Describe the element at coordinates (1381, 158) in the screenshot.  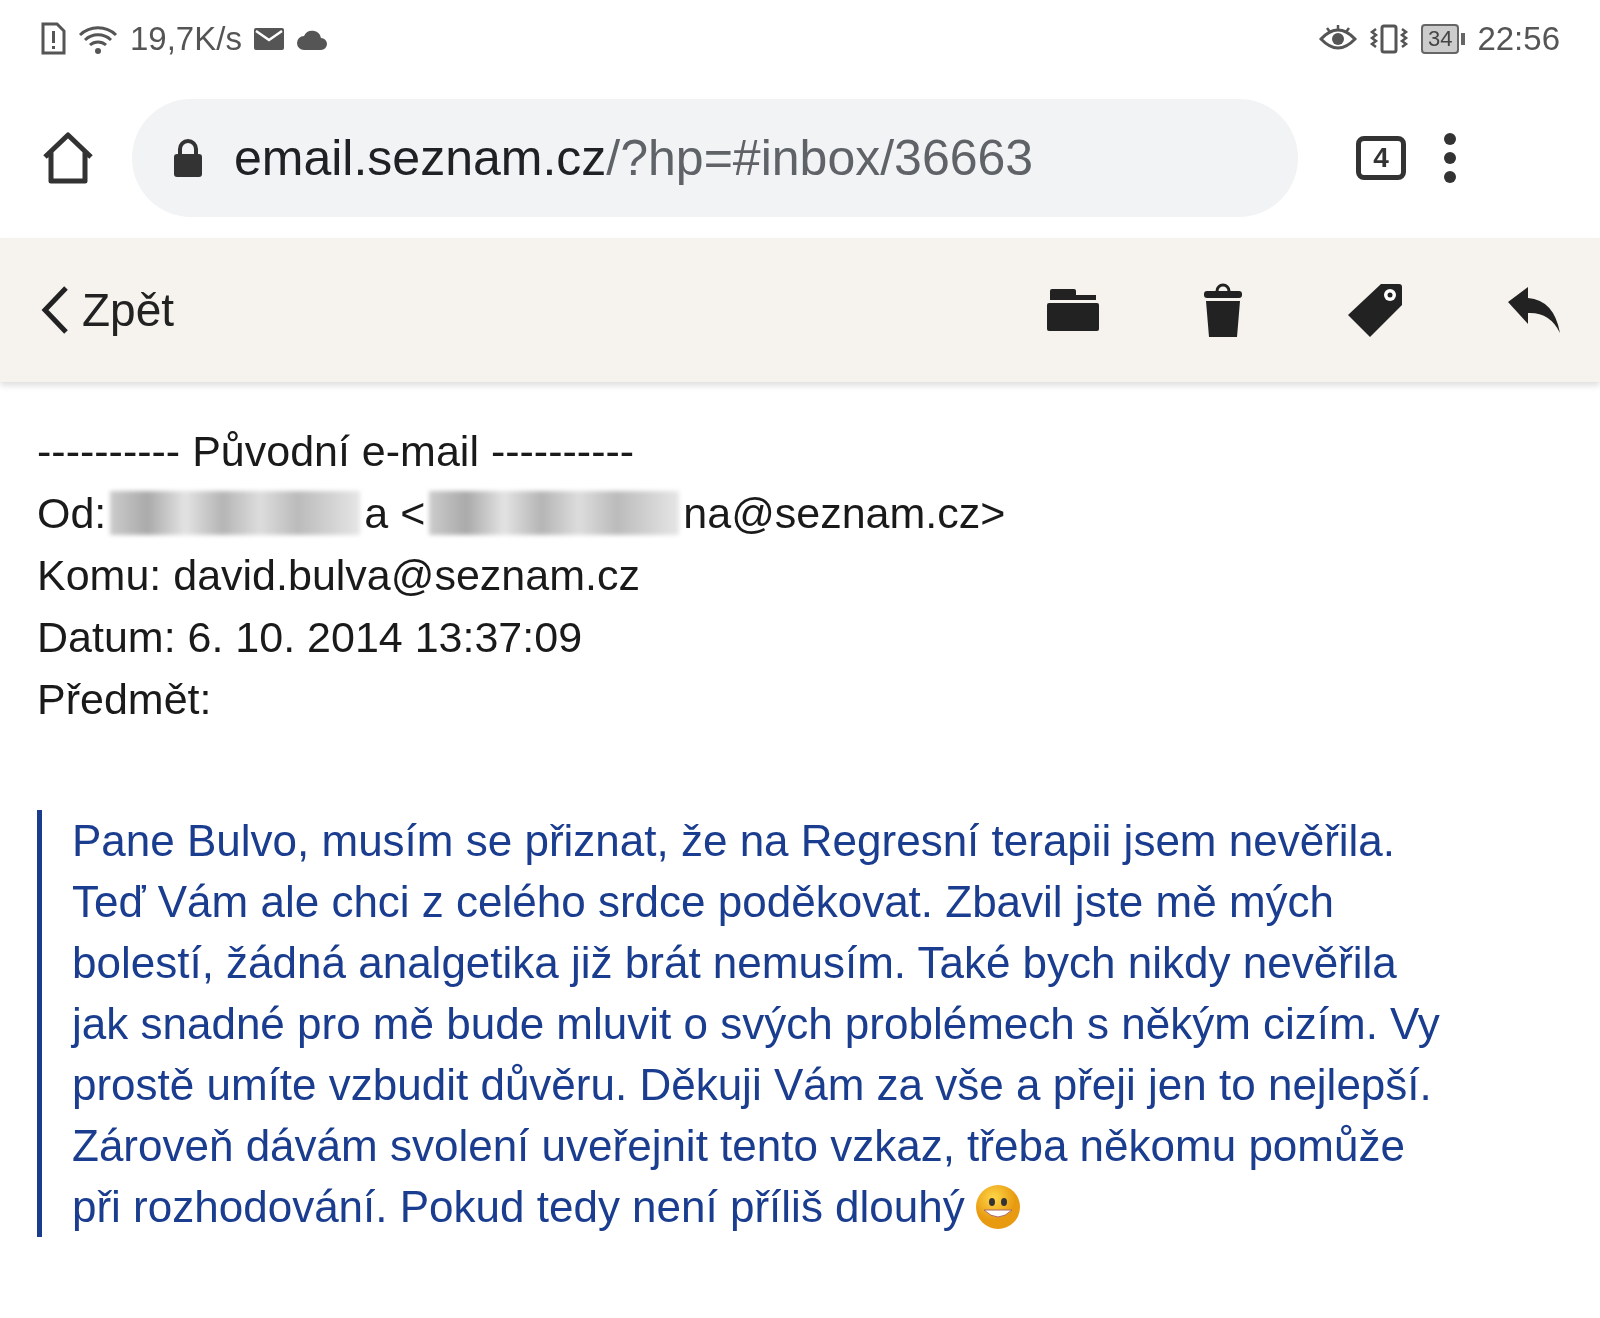
I see `tab-count-button: 4` at that location.